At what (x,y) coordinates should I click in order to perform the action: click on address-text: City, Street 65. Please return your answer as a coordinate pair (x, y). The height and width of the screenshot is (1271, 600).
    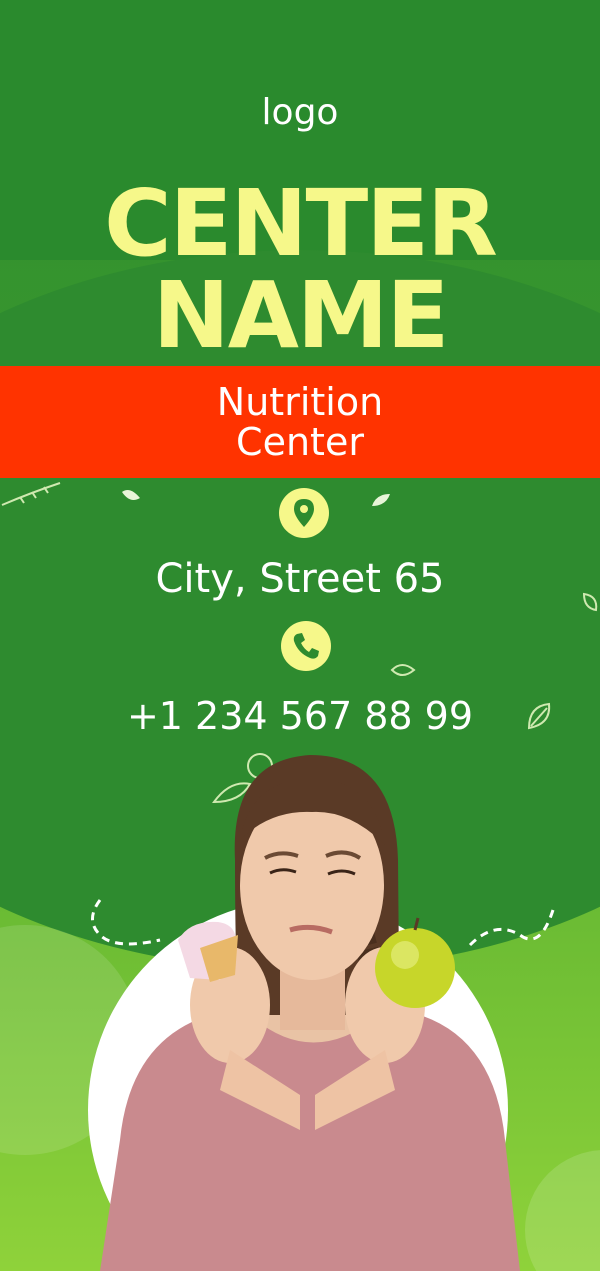
    Looking at the image, I should click on (300, 579).